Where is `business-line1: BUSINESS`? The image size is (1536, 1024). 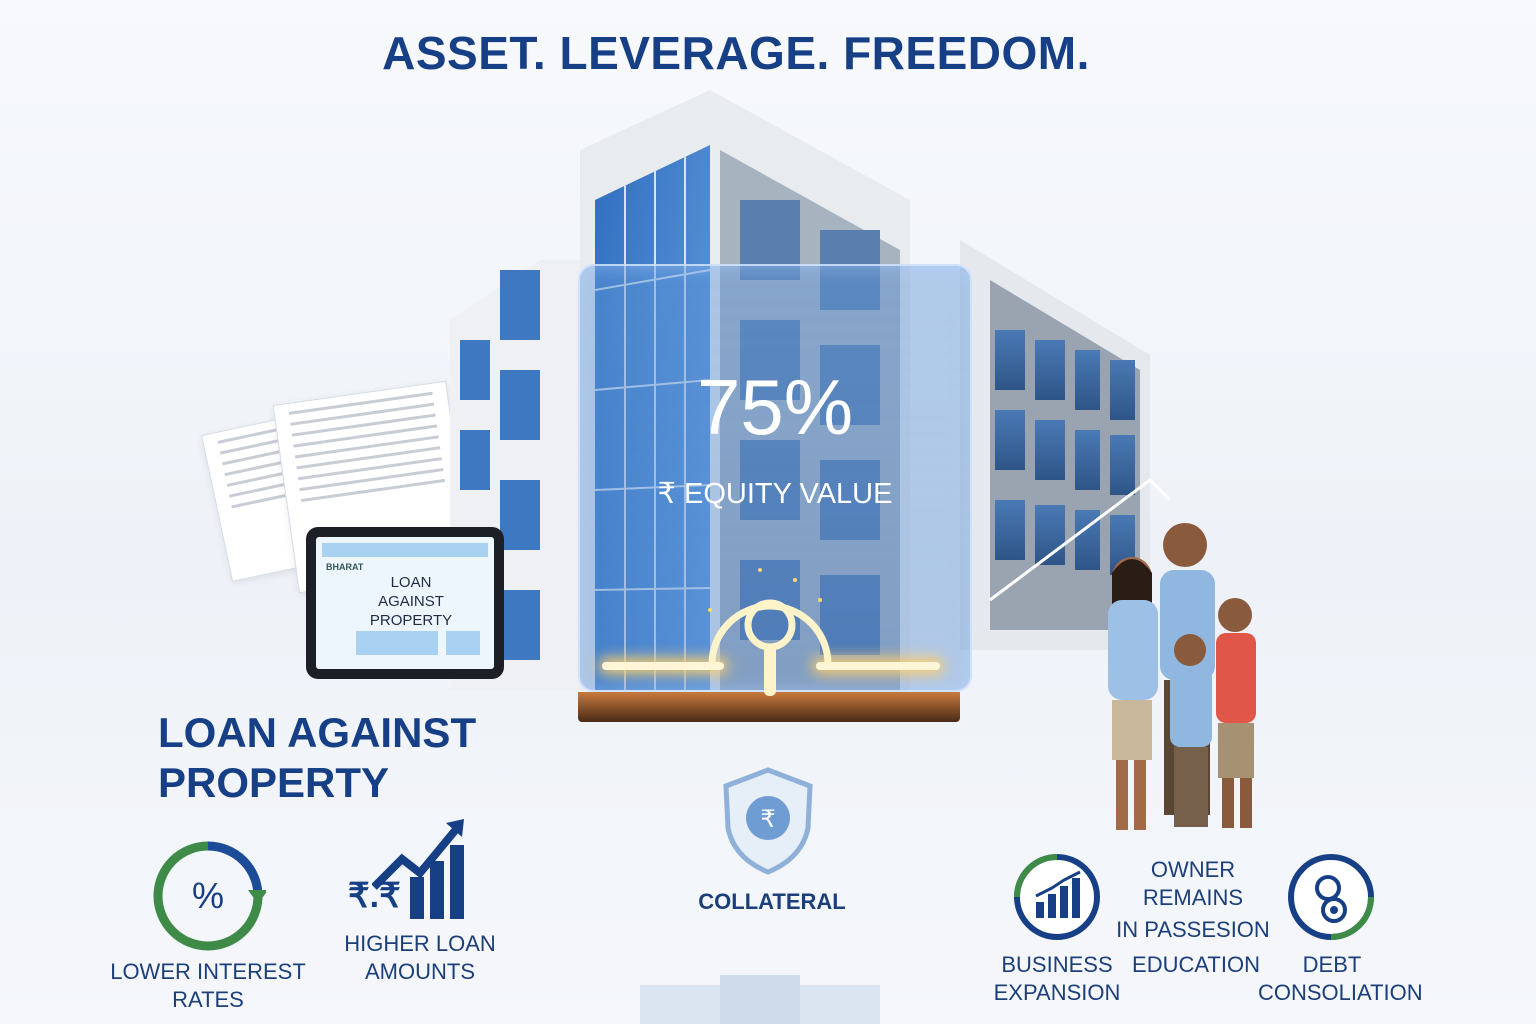 business-line1: BUSINESS is located at coordinates (1057, 964).